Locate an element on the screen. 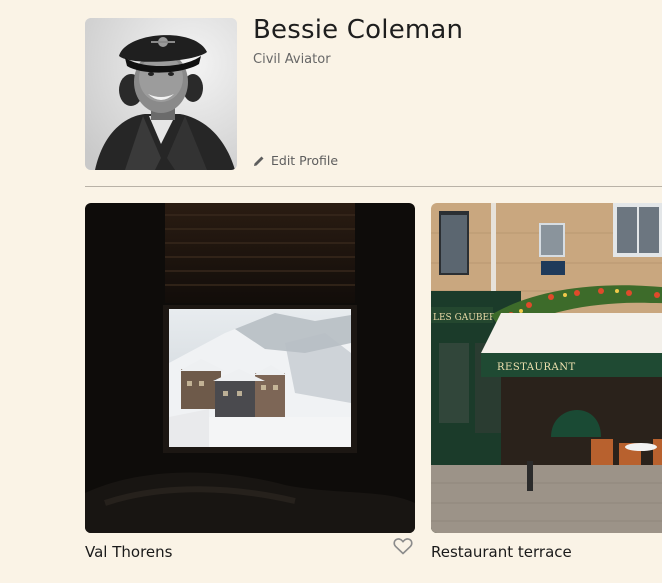 This screenshot has width=662, height=583. profile-name: Bessie Coleman is located at coordinates (358, 30).